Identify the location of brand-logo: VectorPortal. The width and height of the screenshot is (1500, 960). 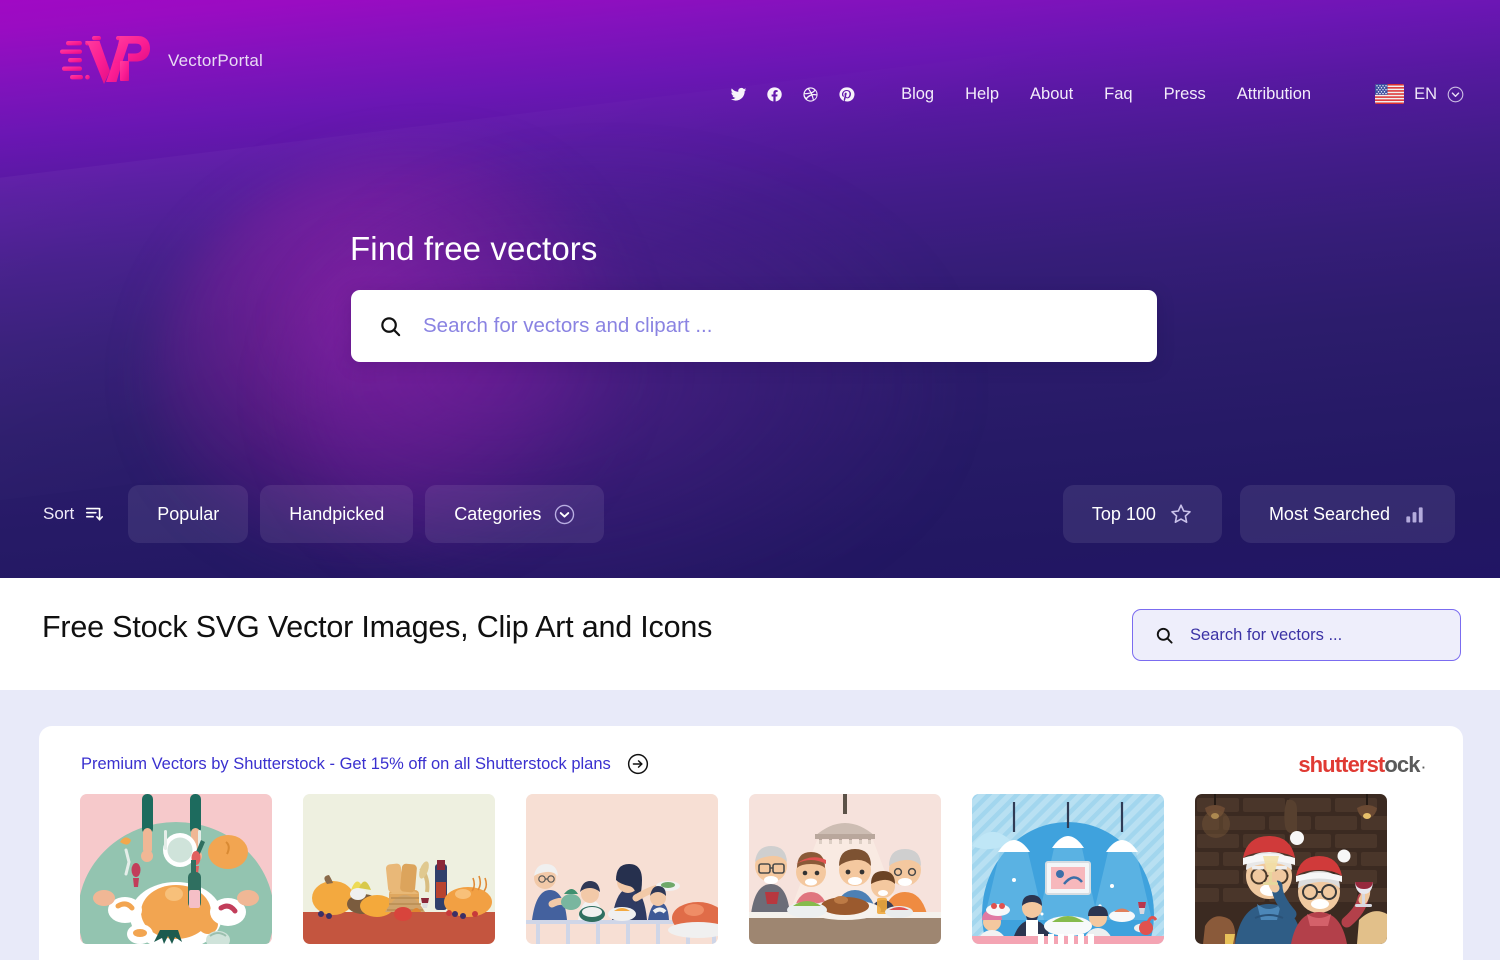
(160, 61).